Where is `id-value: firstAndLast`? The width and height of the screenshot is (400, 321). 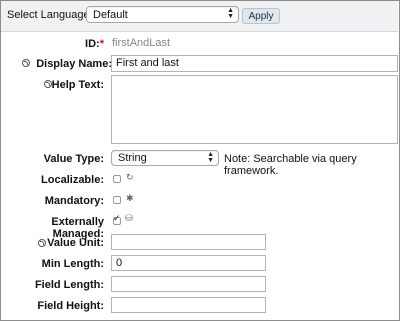
id-value: firstAndLast is located at coordinates (187, 44).